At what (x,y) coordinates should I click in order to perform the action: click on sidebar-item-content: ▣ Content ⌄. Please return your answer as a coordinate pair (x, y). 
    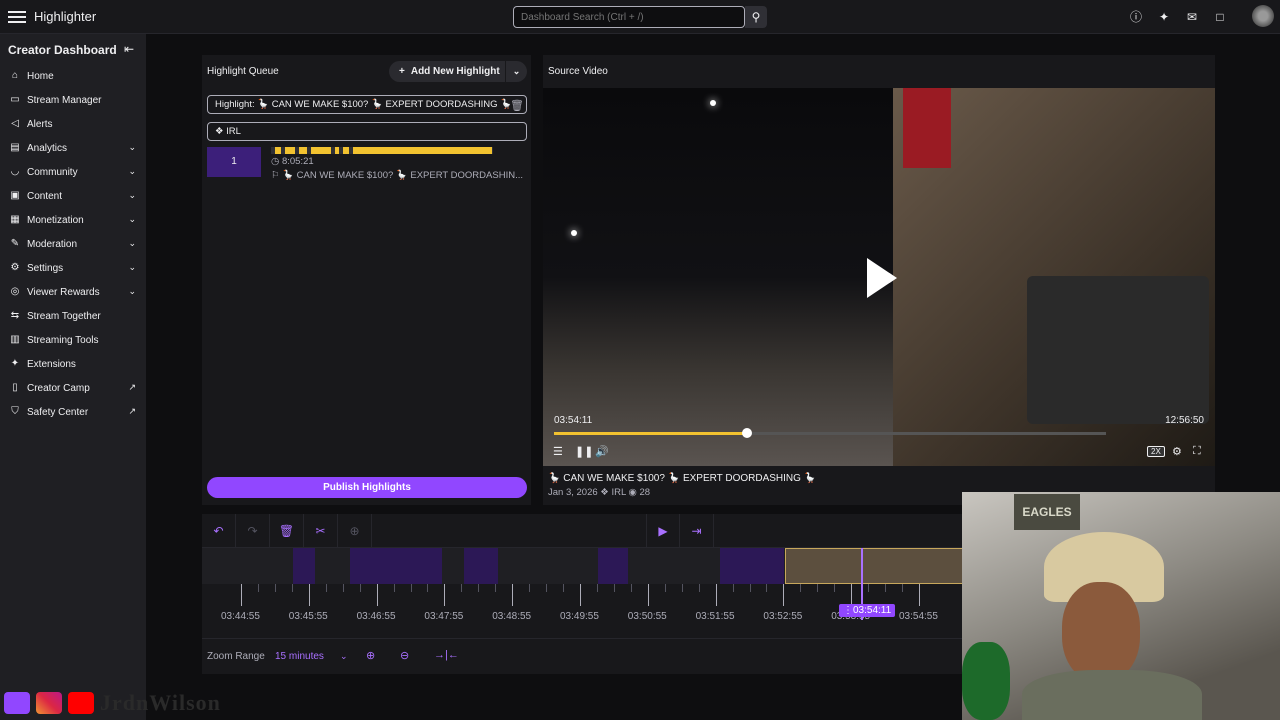
    Looking at the image, I should click on (73, 196).